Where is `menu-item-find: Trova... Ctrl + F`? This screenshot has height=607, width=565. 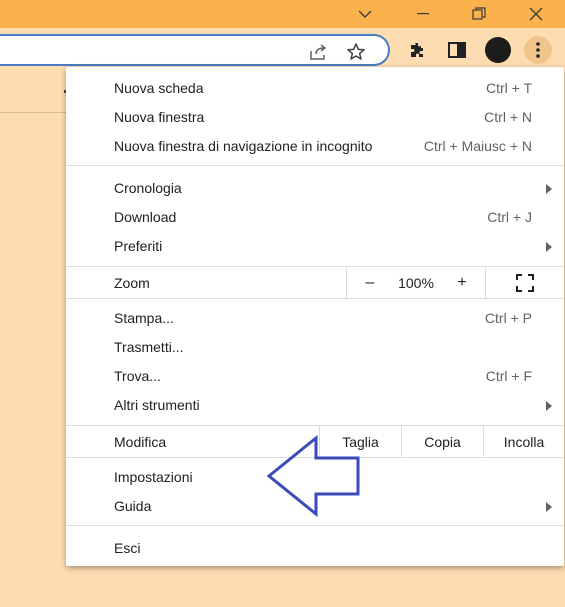
menu-item-find: Trova... Ctrl + F is located at coordinates (315, 376).